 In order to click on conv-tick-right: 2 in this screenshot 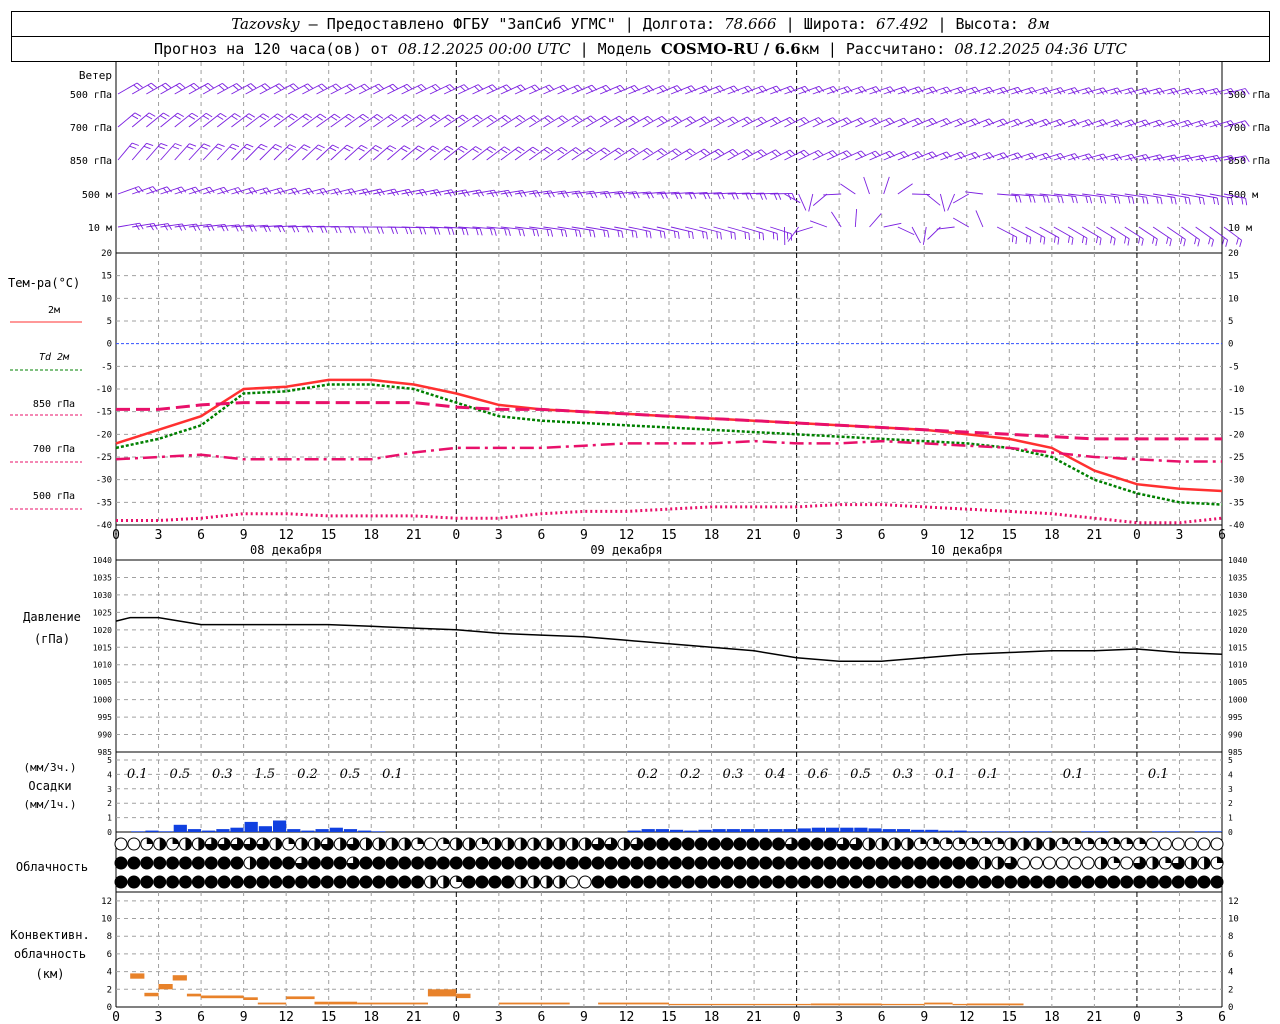, I will do `click(1230, 990)`.